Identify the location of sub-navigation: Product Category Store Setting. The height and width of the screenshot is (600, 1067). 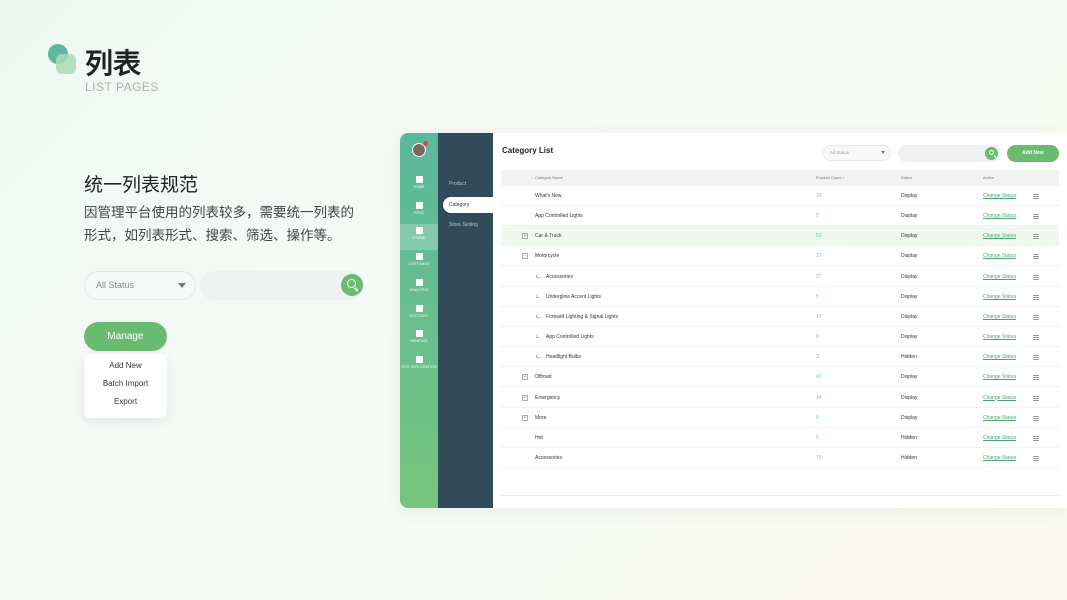
(465, 320).